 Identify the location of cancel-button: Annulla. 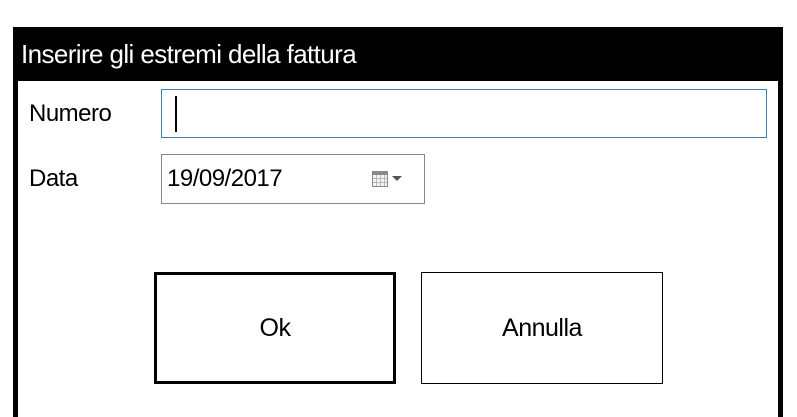
(542, 328).